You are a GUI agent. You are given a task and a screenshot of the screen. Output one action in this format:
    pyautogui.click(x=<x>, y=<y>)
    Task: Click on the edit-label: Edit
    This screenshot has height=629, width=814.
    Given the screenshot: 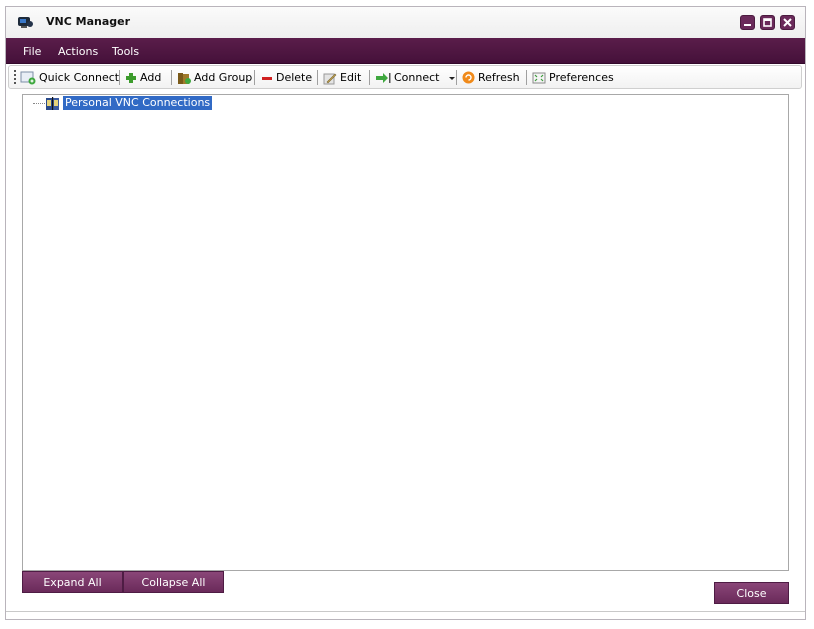 What is the action you would take?
    pyautogui.click(x=351, y=77)
    